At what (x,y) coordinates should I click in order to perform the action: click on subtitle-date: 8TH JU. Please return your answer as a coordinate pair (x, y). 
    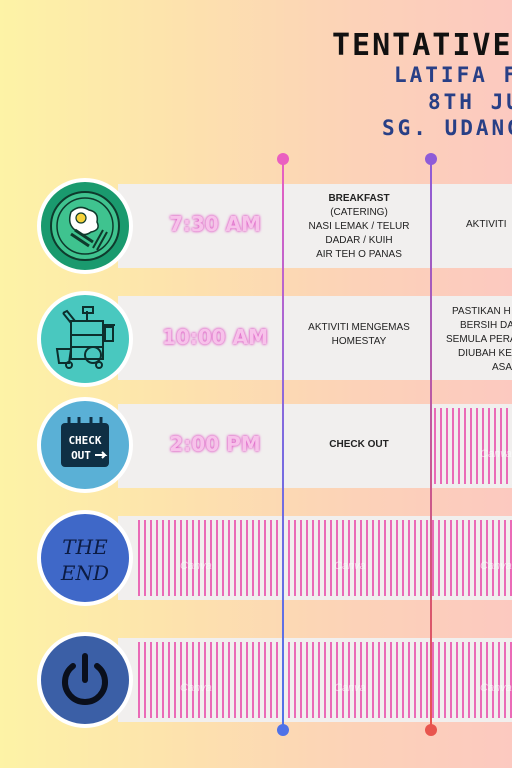
    Looking at the image, I should click on (470, 102).